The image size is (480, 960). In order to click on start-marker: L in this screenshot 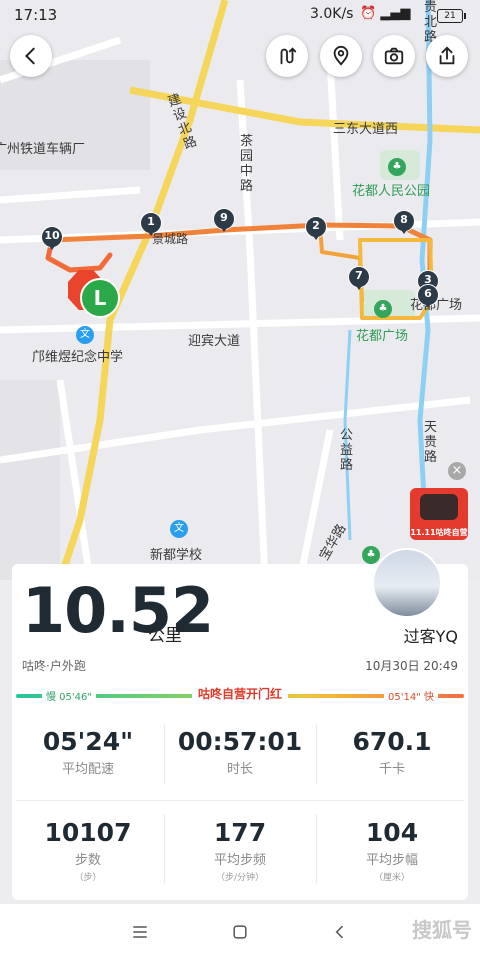, I will do `click(100, 298)`.